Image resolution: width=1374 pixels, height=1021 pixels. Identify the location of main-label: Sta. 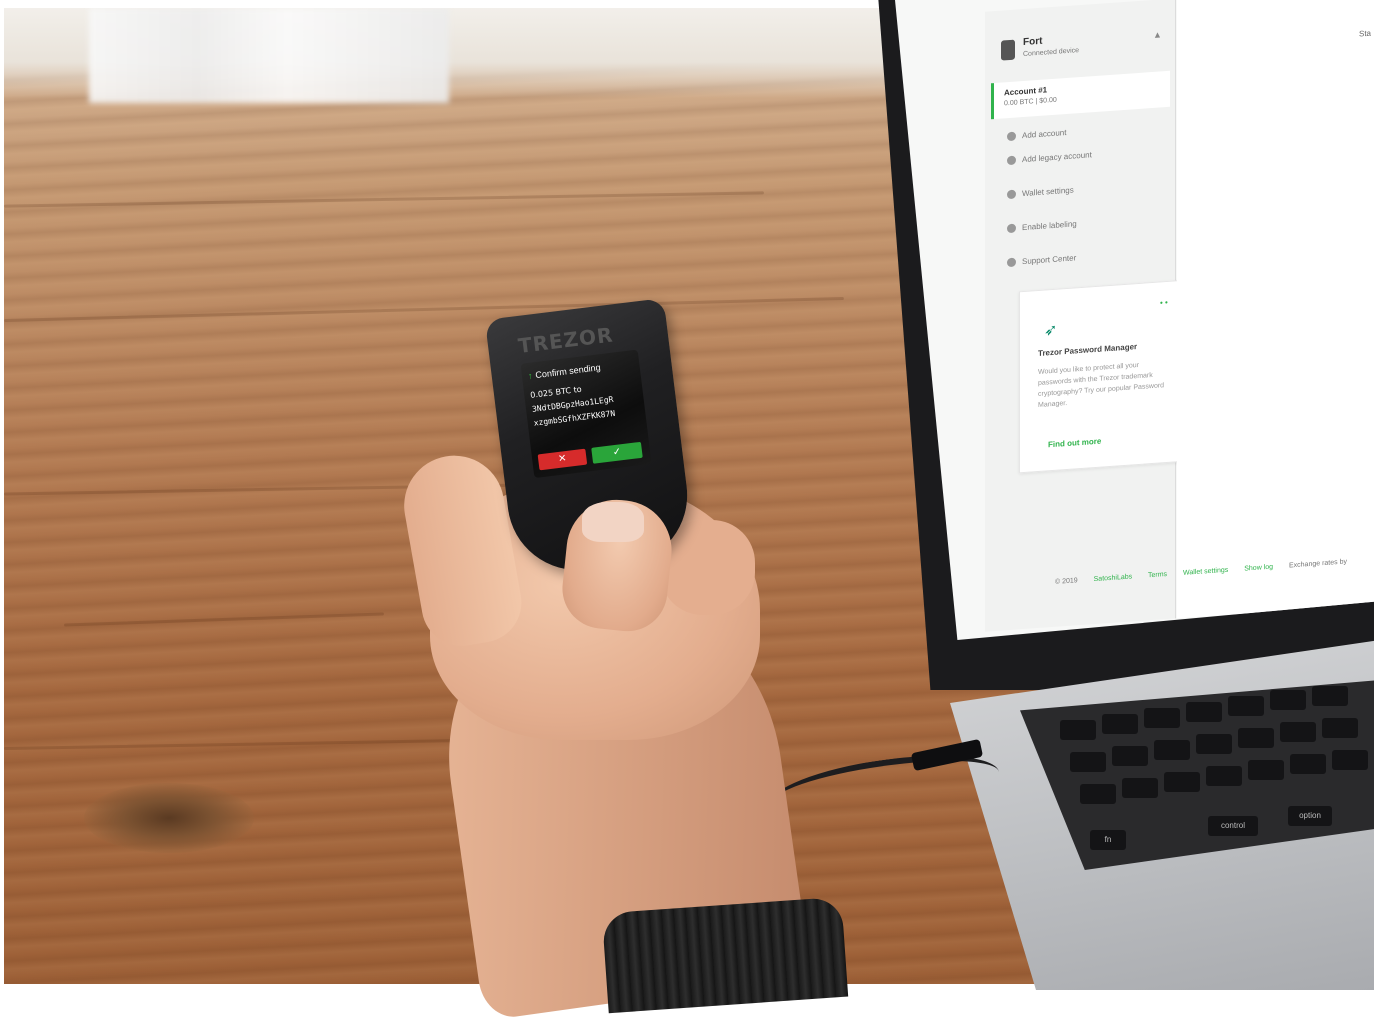
(1365, 33).